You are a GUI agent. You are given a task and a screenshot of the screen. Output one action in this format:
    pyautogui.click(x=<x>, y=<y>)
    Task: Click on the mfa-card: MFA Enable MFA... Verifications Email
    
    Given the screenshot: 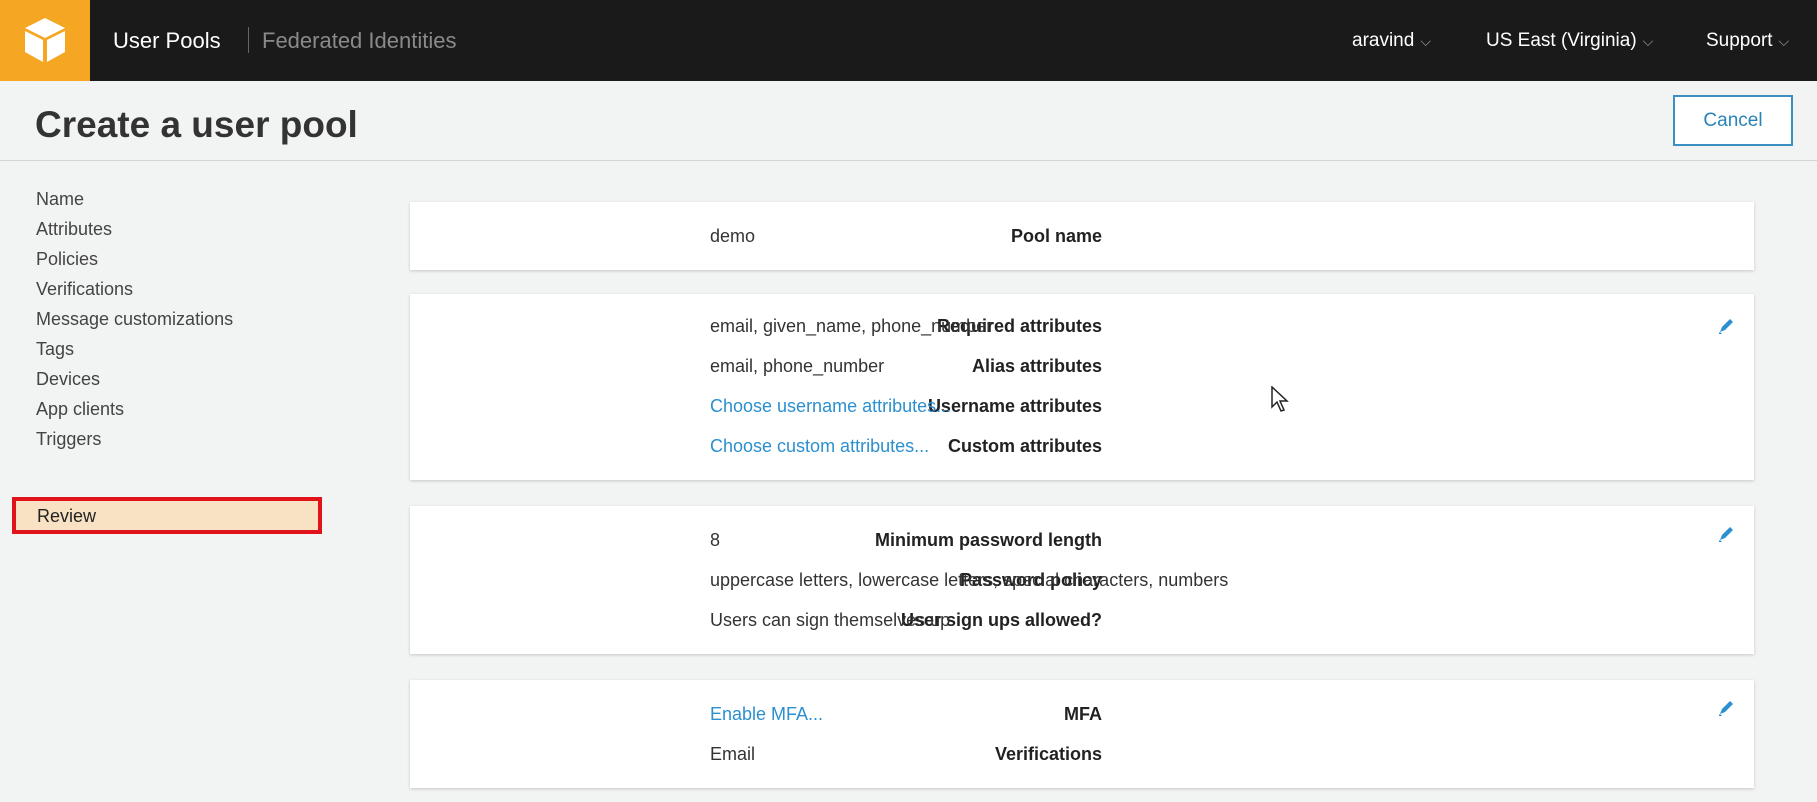 What is the action you would take?
    pyautogui.click(x=1082, y=734)
    